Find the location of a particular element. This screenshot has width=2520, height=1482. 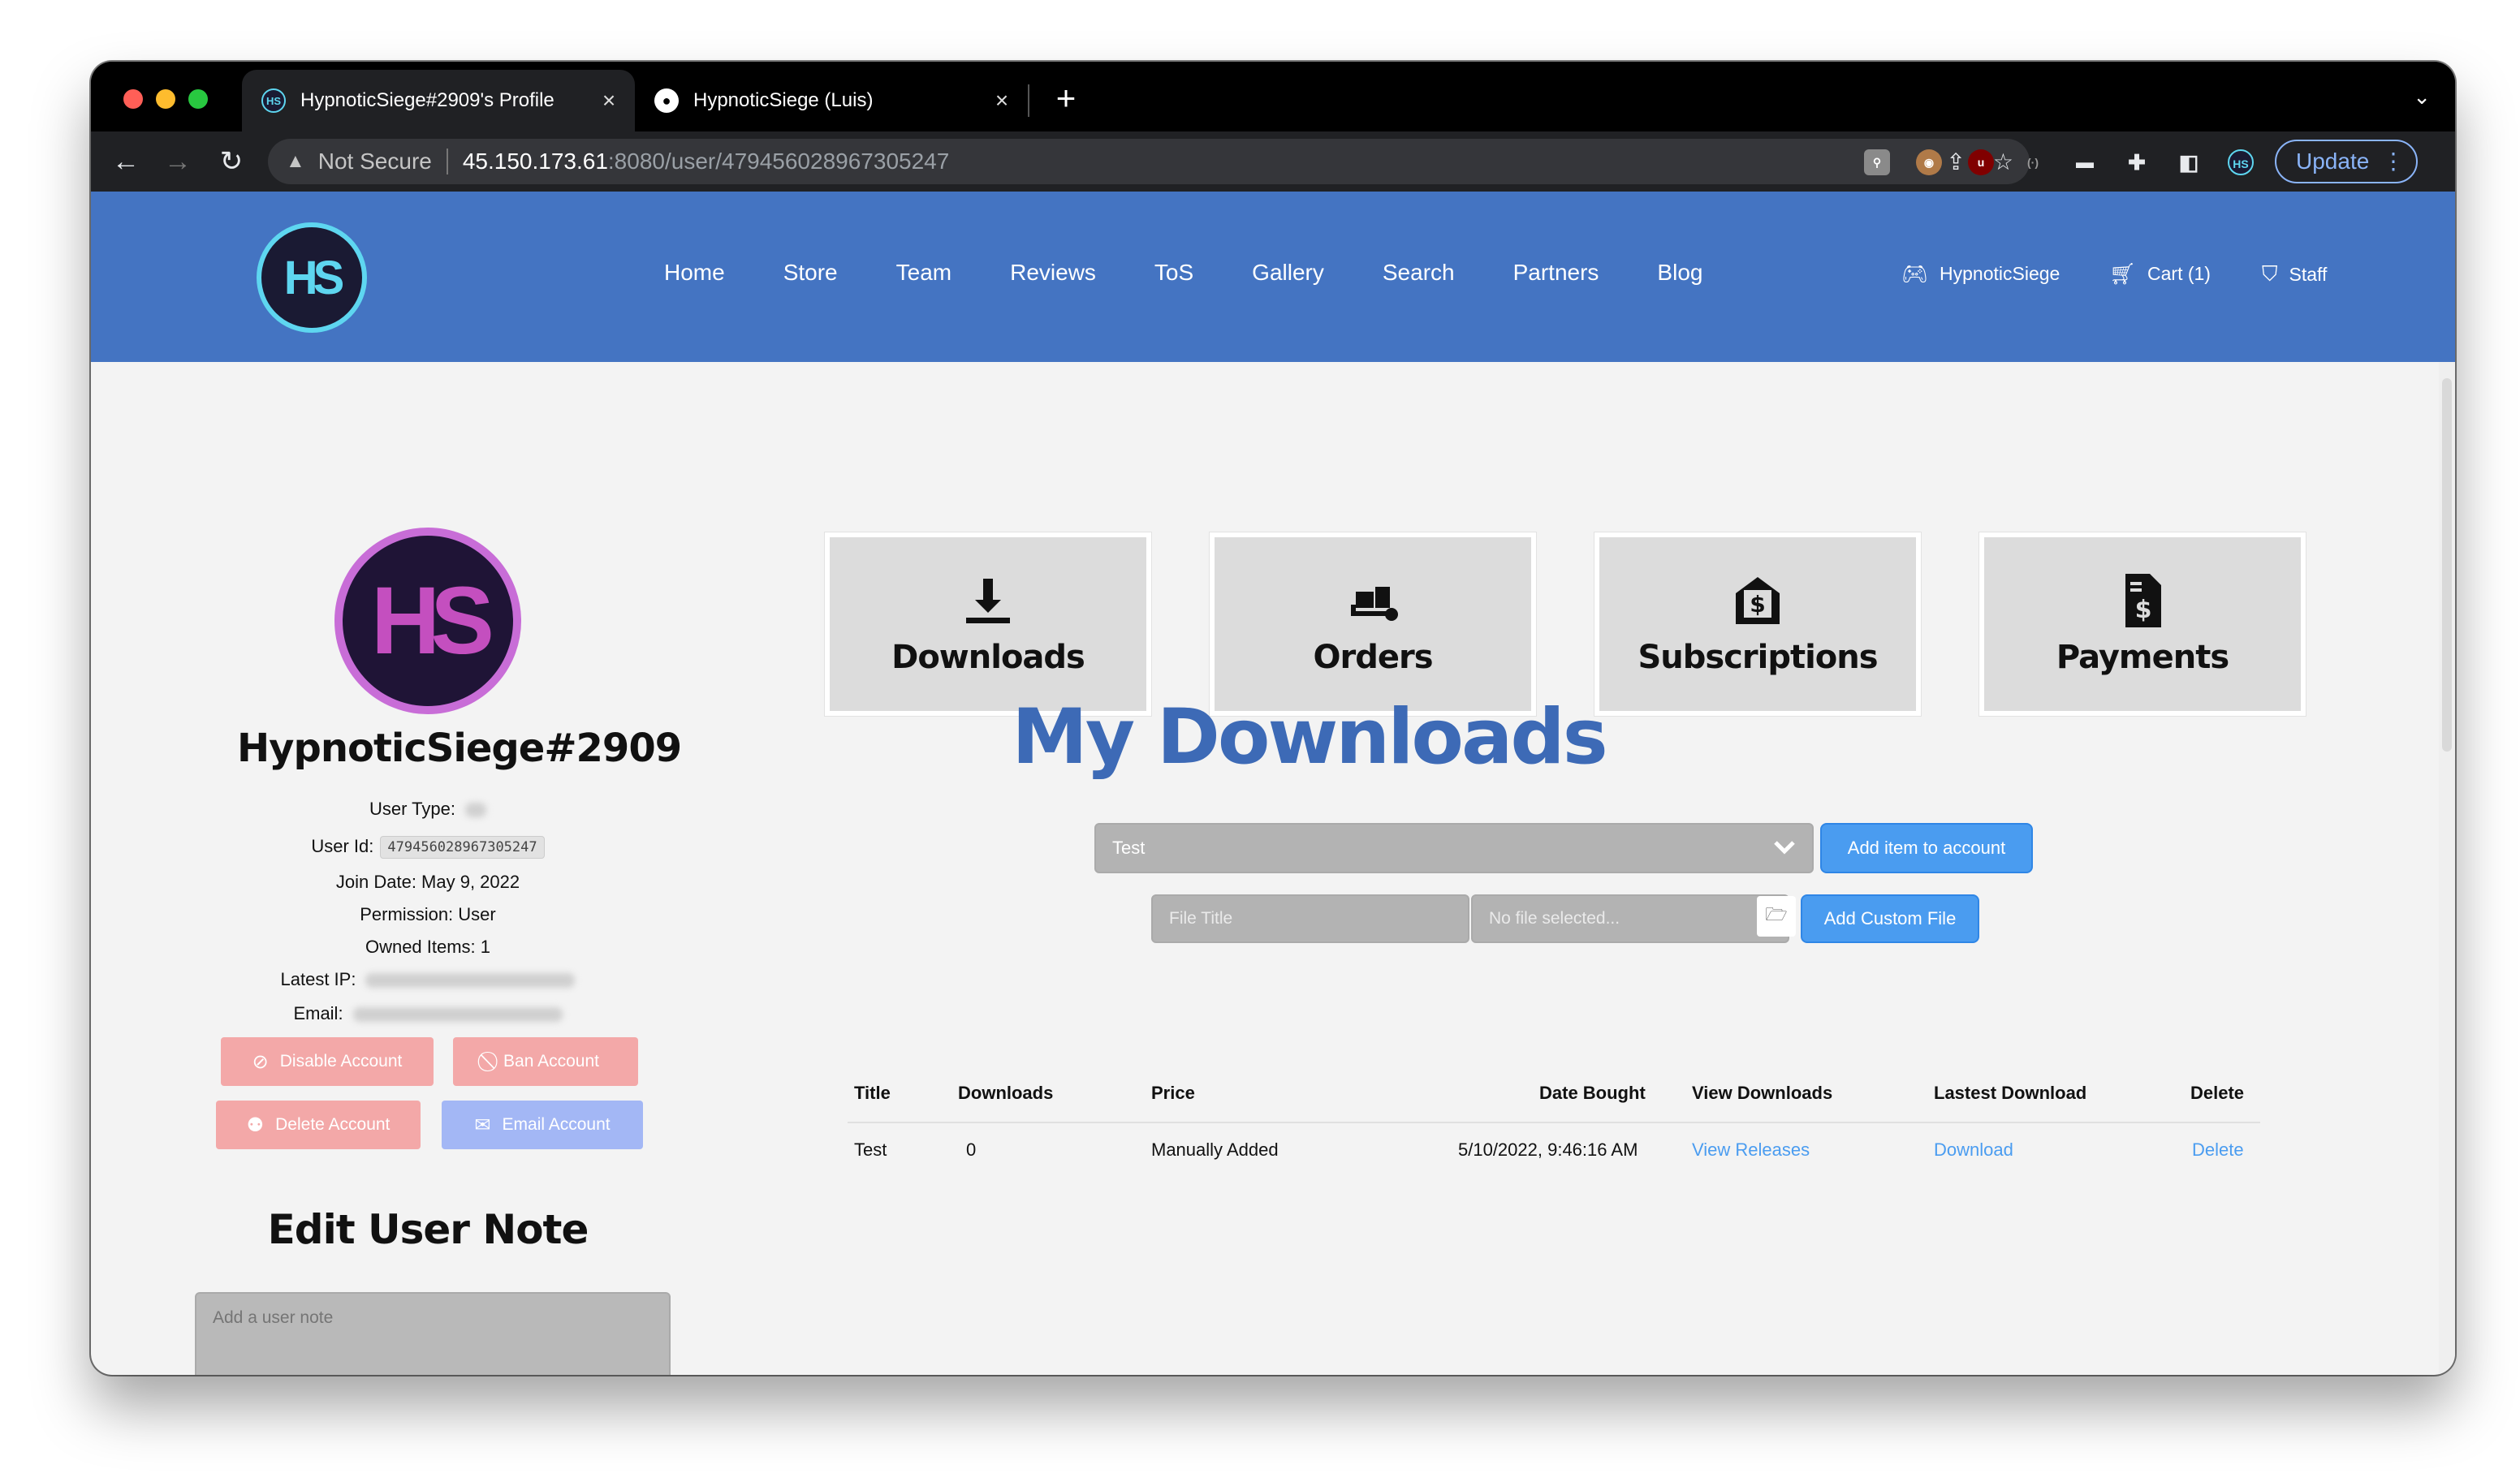

nav-search: Search is located at coordinates (1419, 273).